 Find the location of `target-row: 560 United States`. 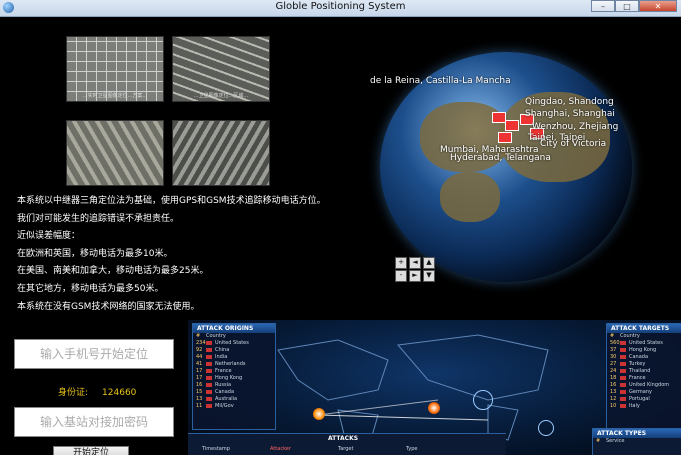

target-row: 560 United States is located at coordinates (644, 343).